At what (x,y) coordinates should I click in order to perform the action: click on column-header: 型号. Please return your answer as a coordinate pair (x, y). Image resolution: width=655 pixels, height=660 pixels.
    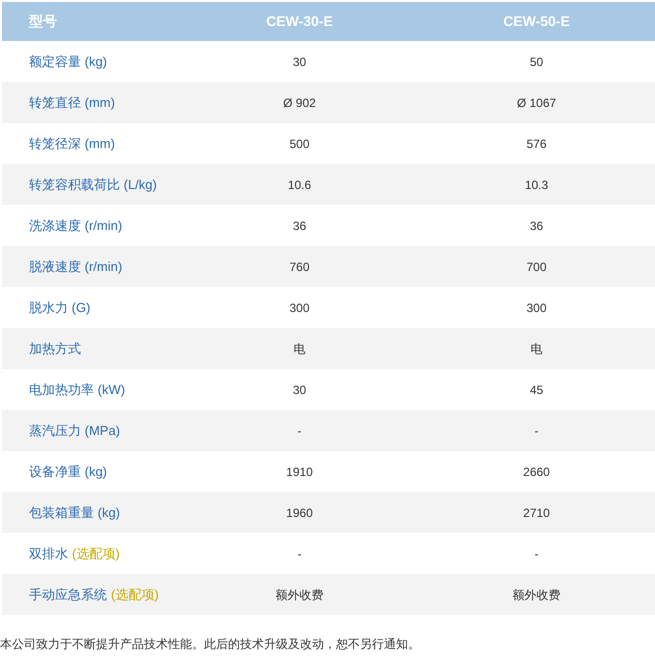
    Looking at the image, I should click on (43, 21).